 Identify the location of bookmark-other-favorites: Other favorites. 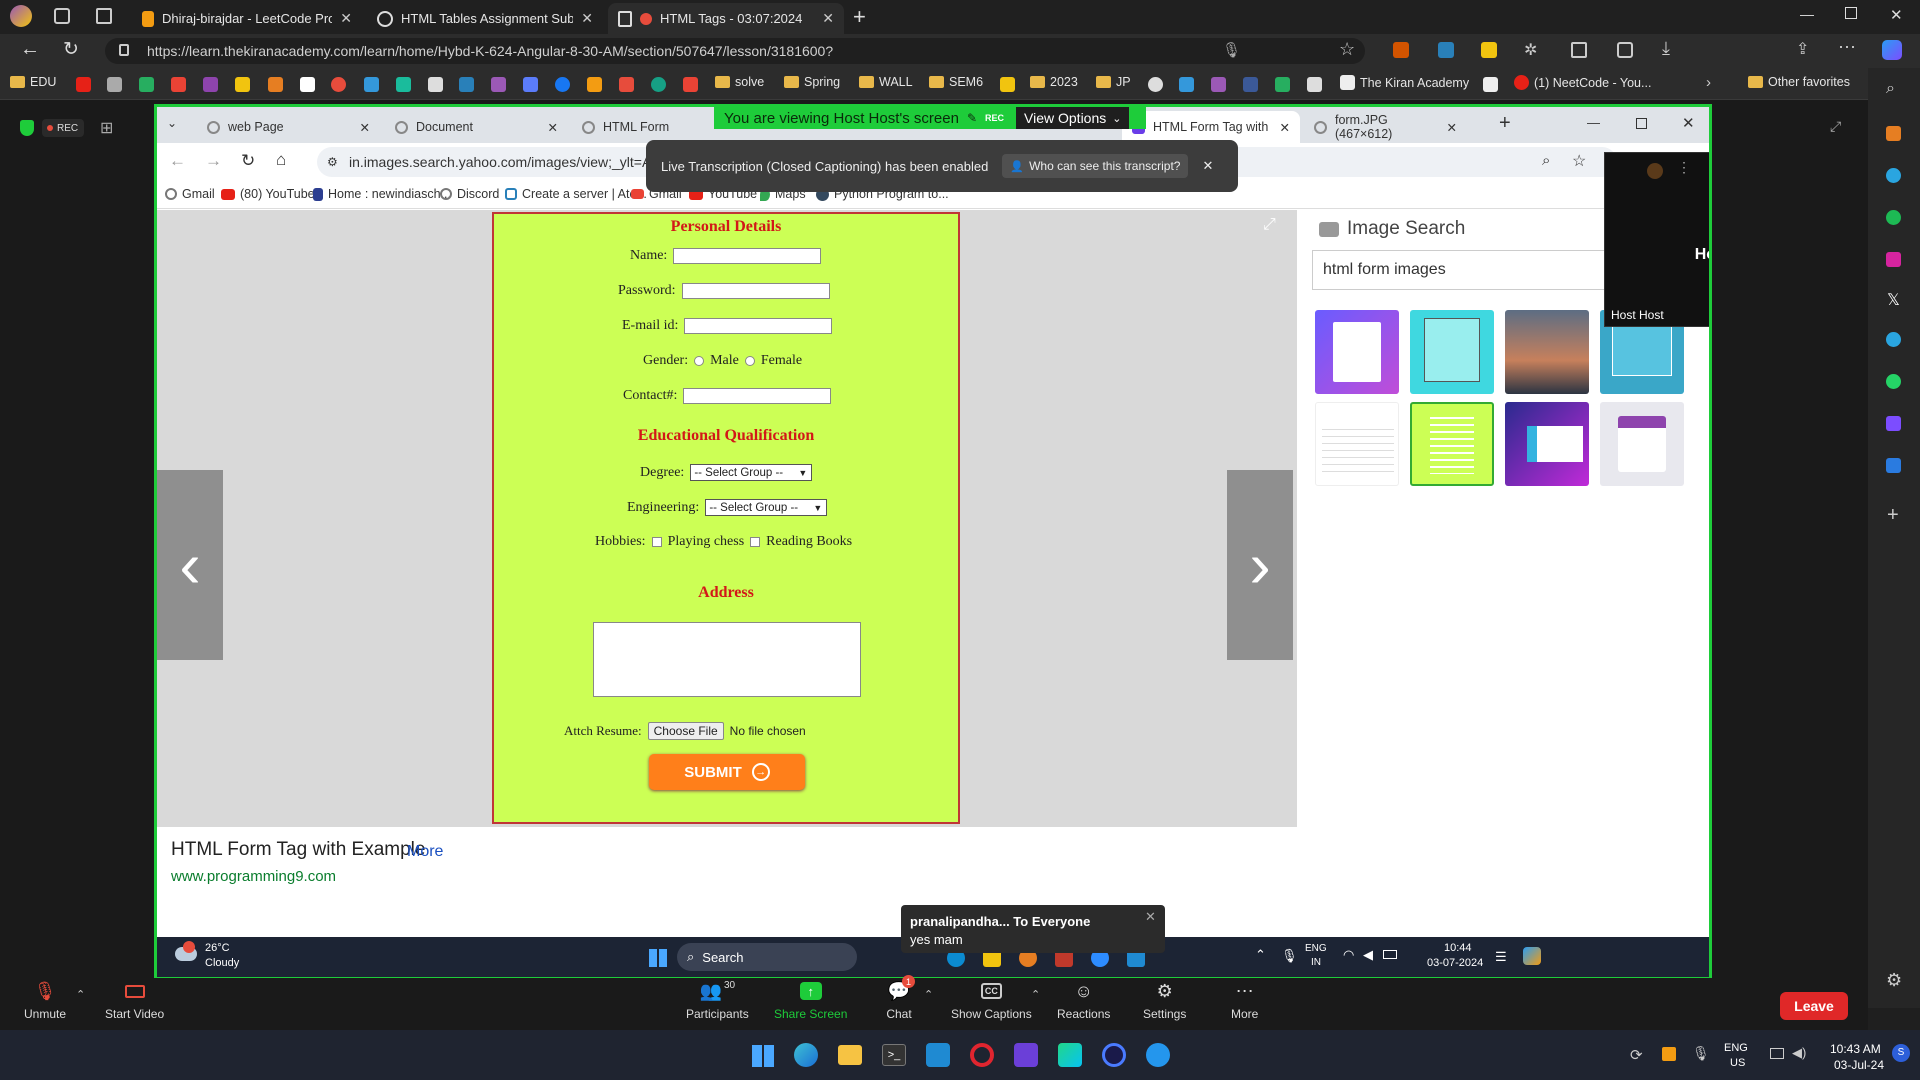
(1799, 82).